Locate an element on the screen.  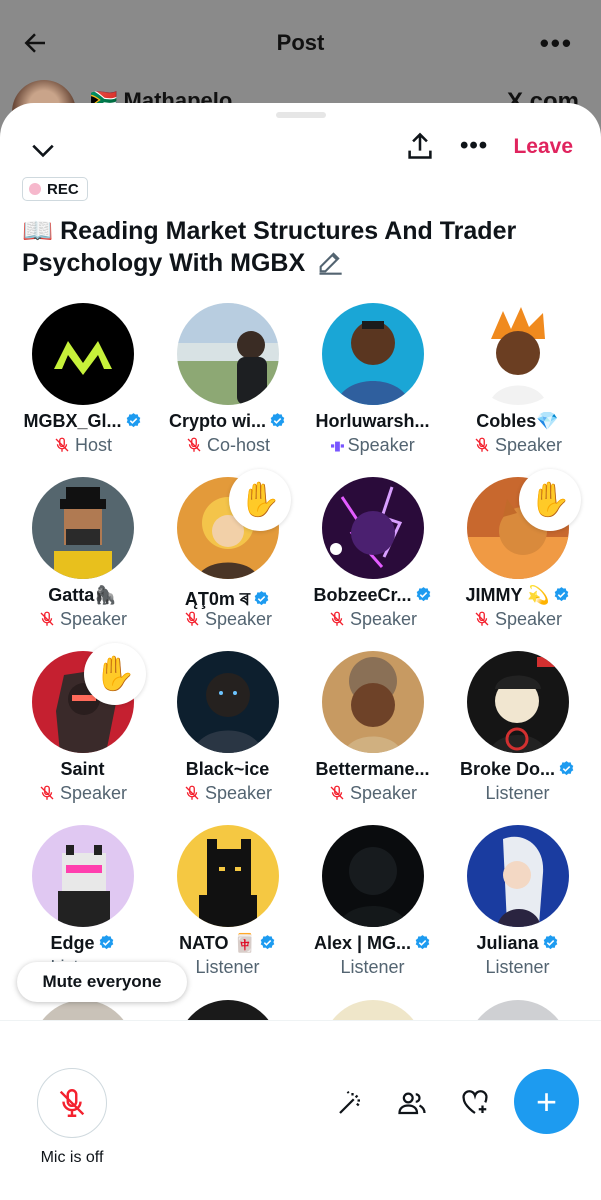
participant-card: Gatta🦍 Speaker is located at coordinates (82, 564).